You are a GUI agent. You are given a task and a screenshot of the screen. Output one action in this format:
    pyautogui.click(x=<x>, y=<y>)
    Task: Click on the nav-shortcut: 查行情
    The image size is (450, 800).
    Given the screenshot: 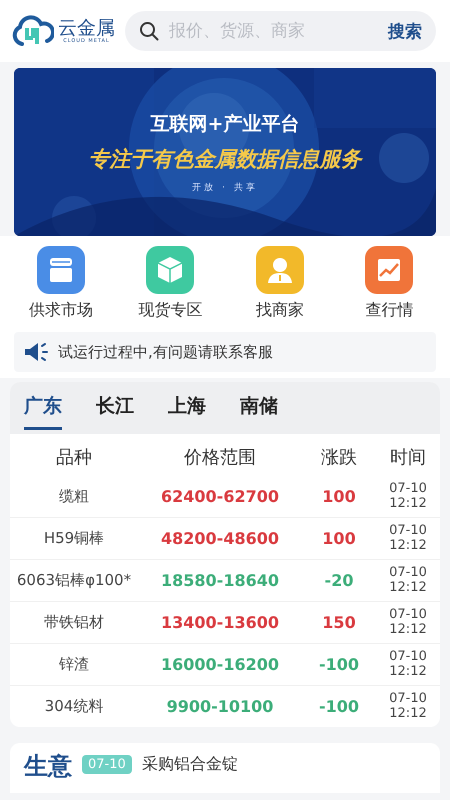 What is the action you would take?
    pyautogui.click(x=389, y=283)
    